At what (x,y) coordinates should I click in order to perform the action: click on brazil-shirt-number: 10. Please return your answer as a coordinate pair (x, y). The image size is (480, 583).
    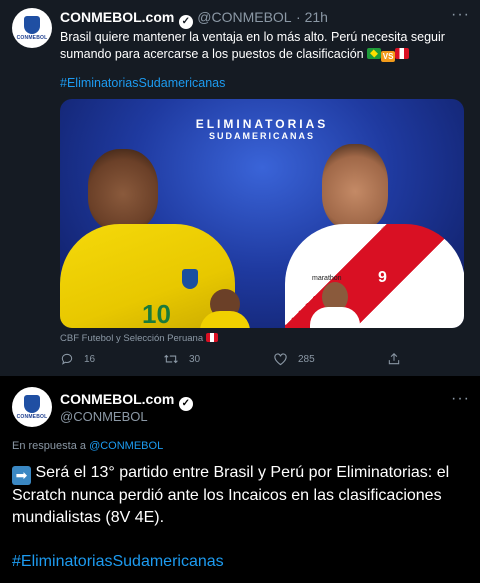
    Looking at the image, I should click on (156, 313).